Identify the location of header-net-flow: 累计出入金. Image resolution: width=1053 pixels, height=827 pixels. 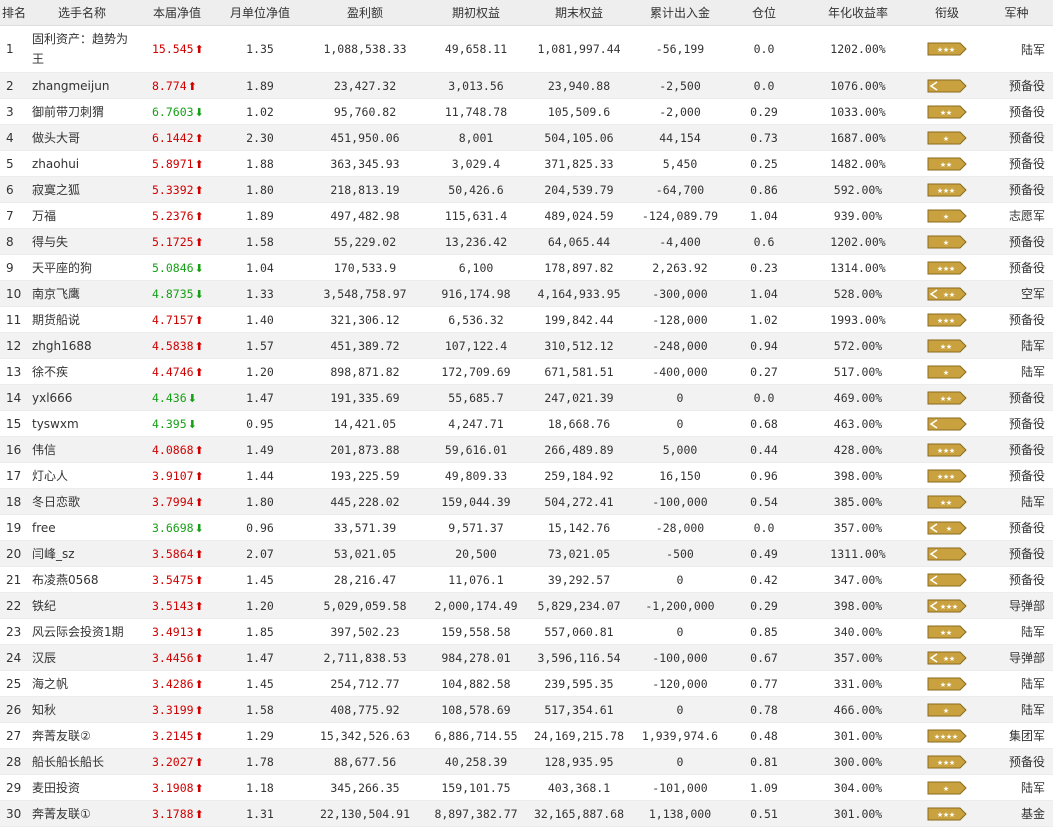
(680, 13).